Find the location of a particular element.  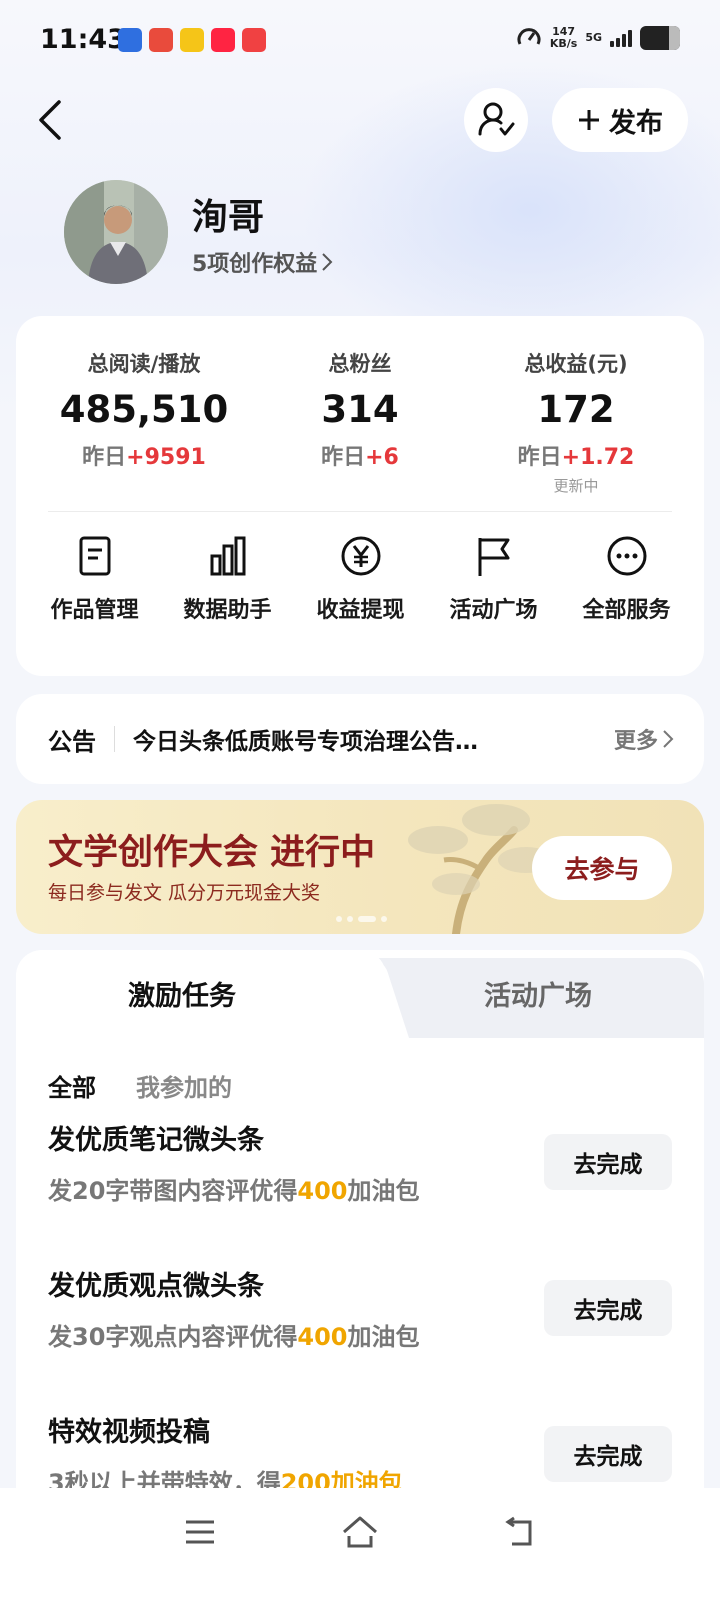

creator-benefits-link: 5项创作权益 is located at coordinates (262, 262).